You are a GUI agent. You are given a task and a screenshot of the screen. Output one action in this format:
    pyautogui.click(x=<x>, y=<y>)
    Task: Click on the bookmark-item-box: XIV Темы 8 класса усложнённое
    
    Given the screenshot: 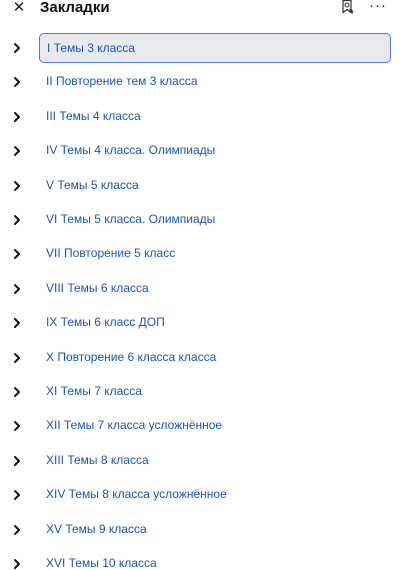 What is the action you would take?
    pyautogui.click(x=215, y=495)
    